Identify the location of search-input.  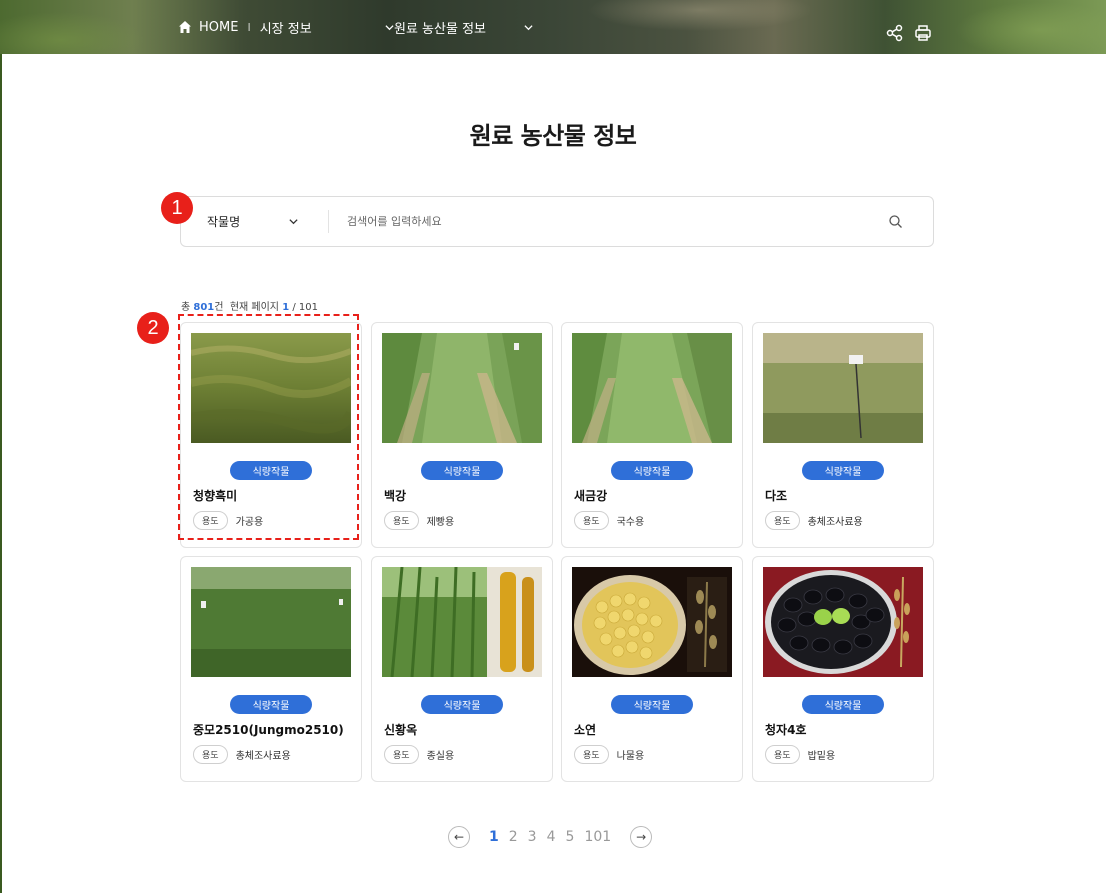
(607, 221).